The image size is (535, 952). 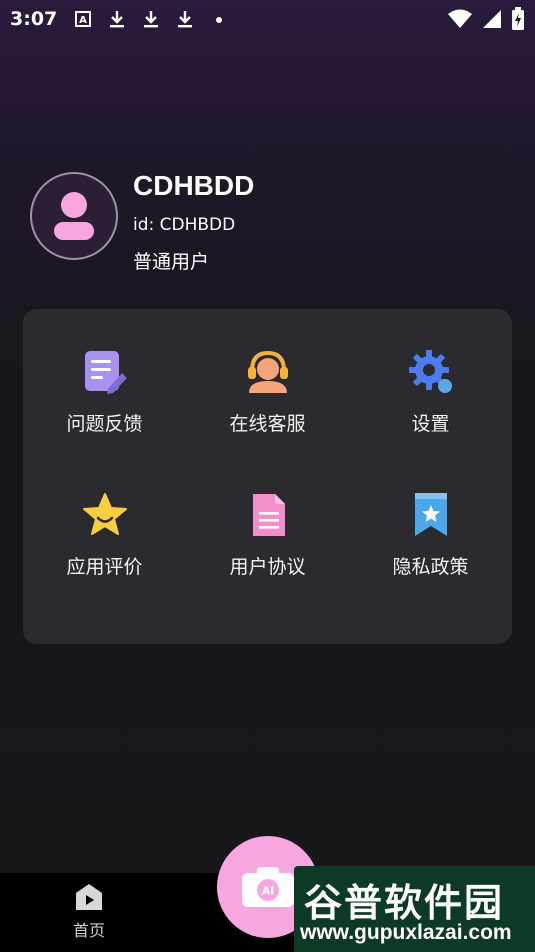 I want to click on menu-label: 设置, so click(x=430, y=424).